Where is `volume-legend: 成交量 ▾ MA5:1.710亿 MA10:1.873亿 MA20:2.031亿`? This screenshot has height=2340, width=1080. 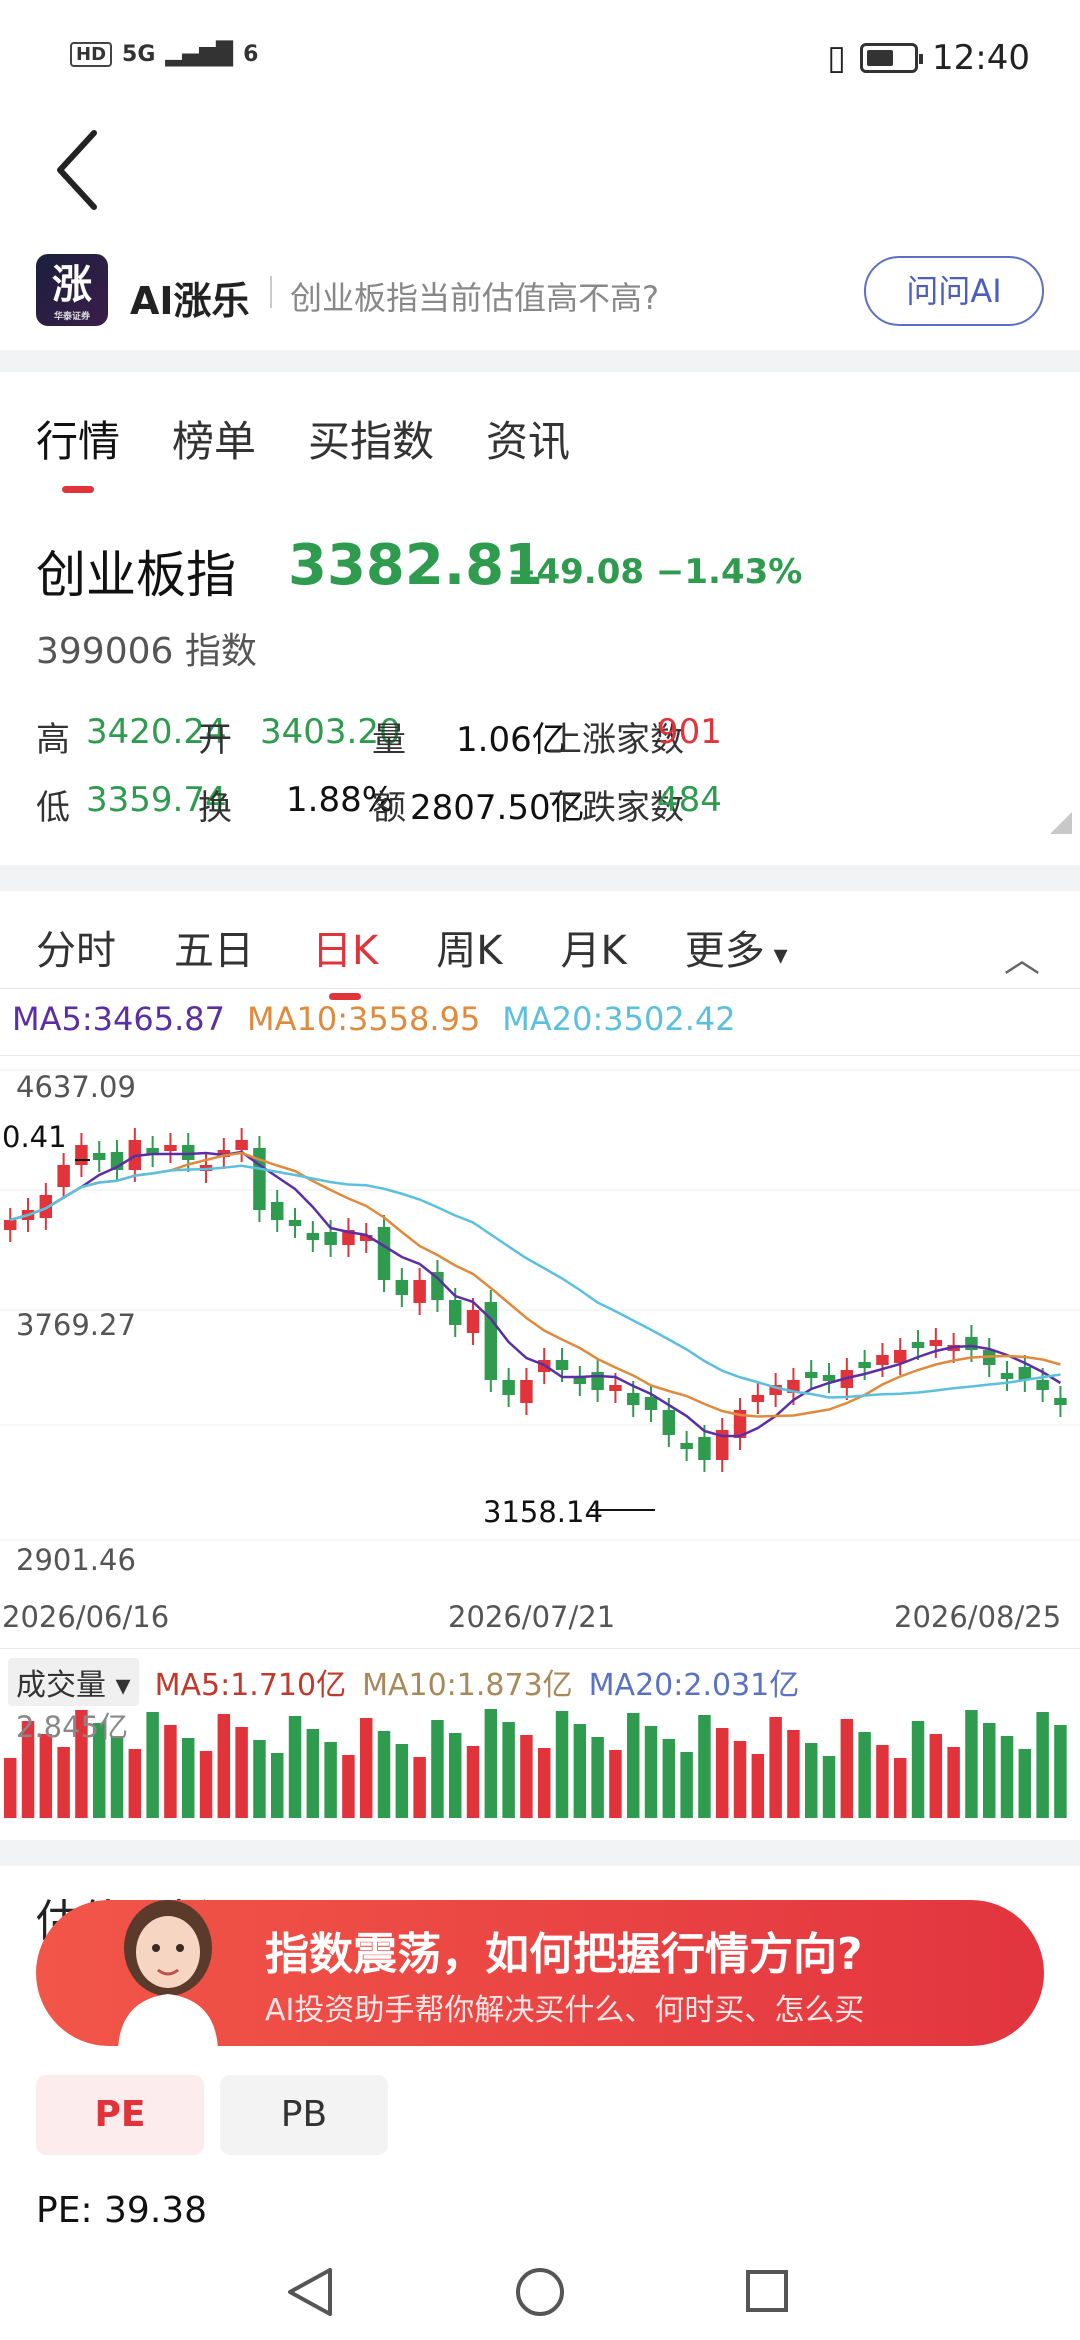
volume-legend: 成交量 ▾ MA5:1.710亿 MA10:1.873亿 MA20:2.031亿 is located at coordinates (403, 1682).